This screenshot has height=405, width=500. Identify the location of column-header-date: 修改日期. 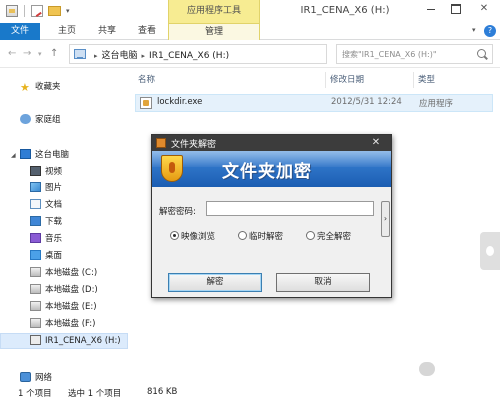
(347, 80).